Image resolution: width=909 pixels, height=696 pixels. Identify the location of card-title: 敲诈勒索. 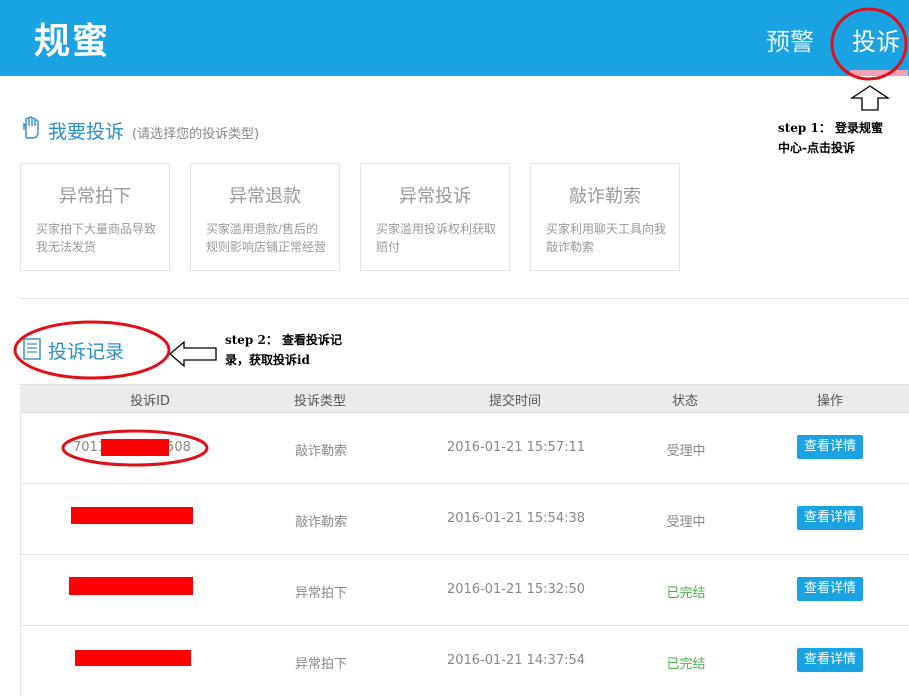
(605, 196).